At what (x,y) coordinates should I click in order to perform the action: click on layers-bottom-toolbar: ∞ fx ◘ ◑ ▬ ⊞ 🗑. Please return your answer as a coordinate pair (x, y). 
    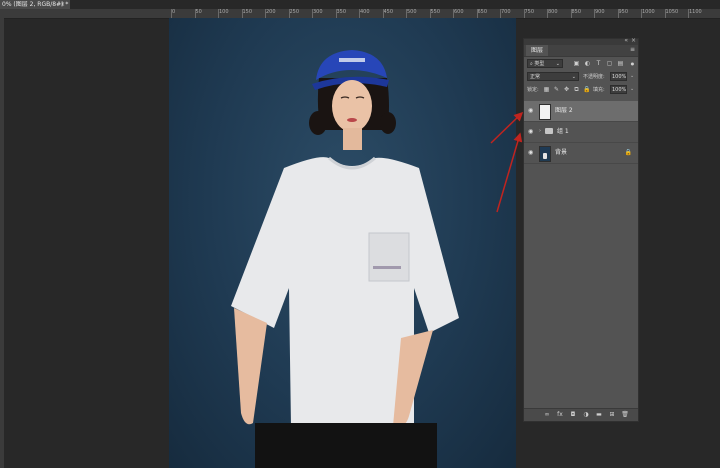
    Looking at the image, I should click on (581, 414).